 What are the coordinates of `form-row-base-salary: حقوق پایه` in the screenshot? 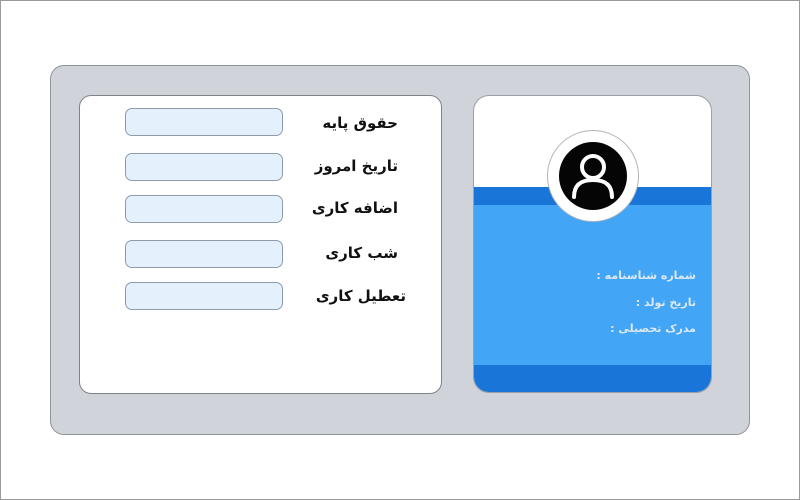 It's located at (260, 124).